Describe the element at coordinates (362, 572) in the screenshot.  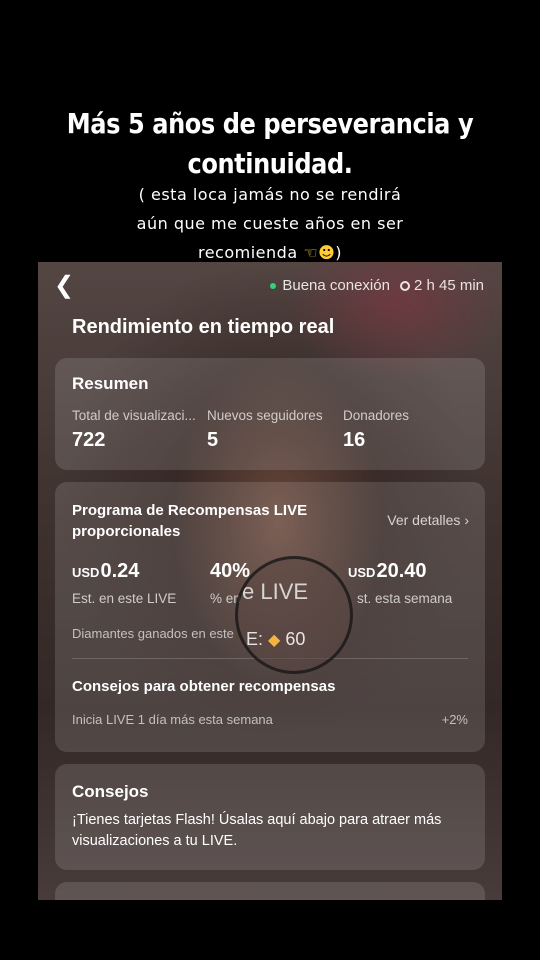
I see `currency-label-week: USD` at that location.